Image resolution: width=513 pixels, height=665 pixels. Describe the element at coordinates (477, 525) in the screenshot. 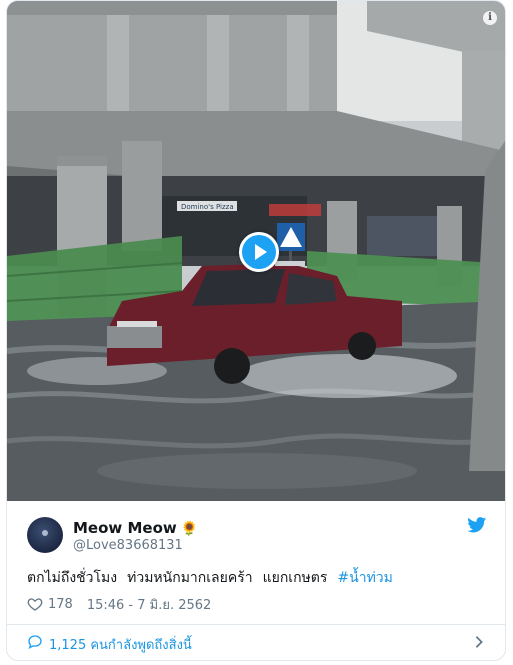

I see `twitter-bird-icon` at that location.